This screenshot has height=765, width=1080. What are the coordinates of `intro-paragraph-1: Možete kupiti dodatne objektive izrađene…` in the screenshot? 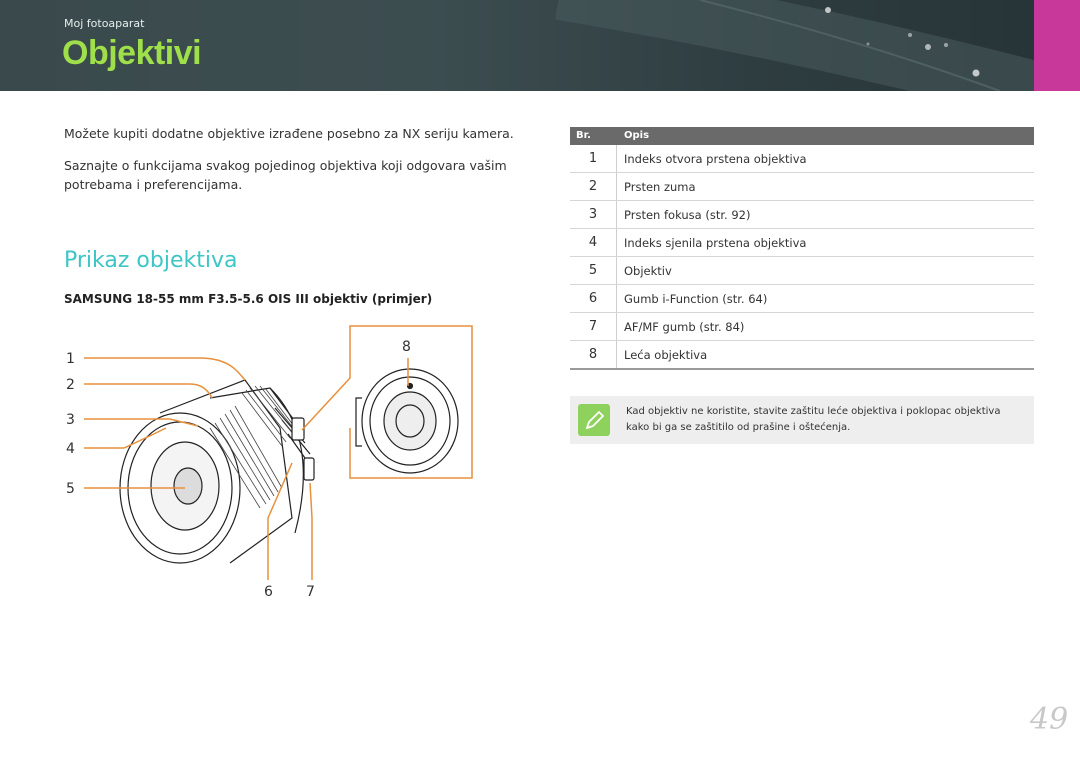 It's located at (289, 133).